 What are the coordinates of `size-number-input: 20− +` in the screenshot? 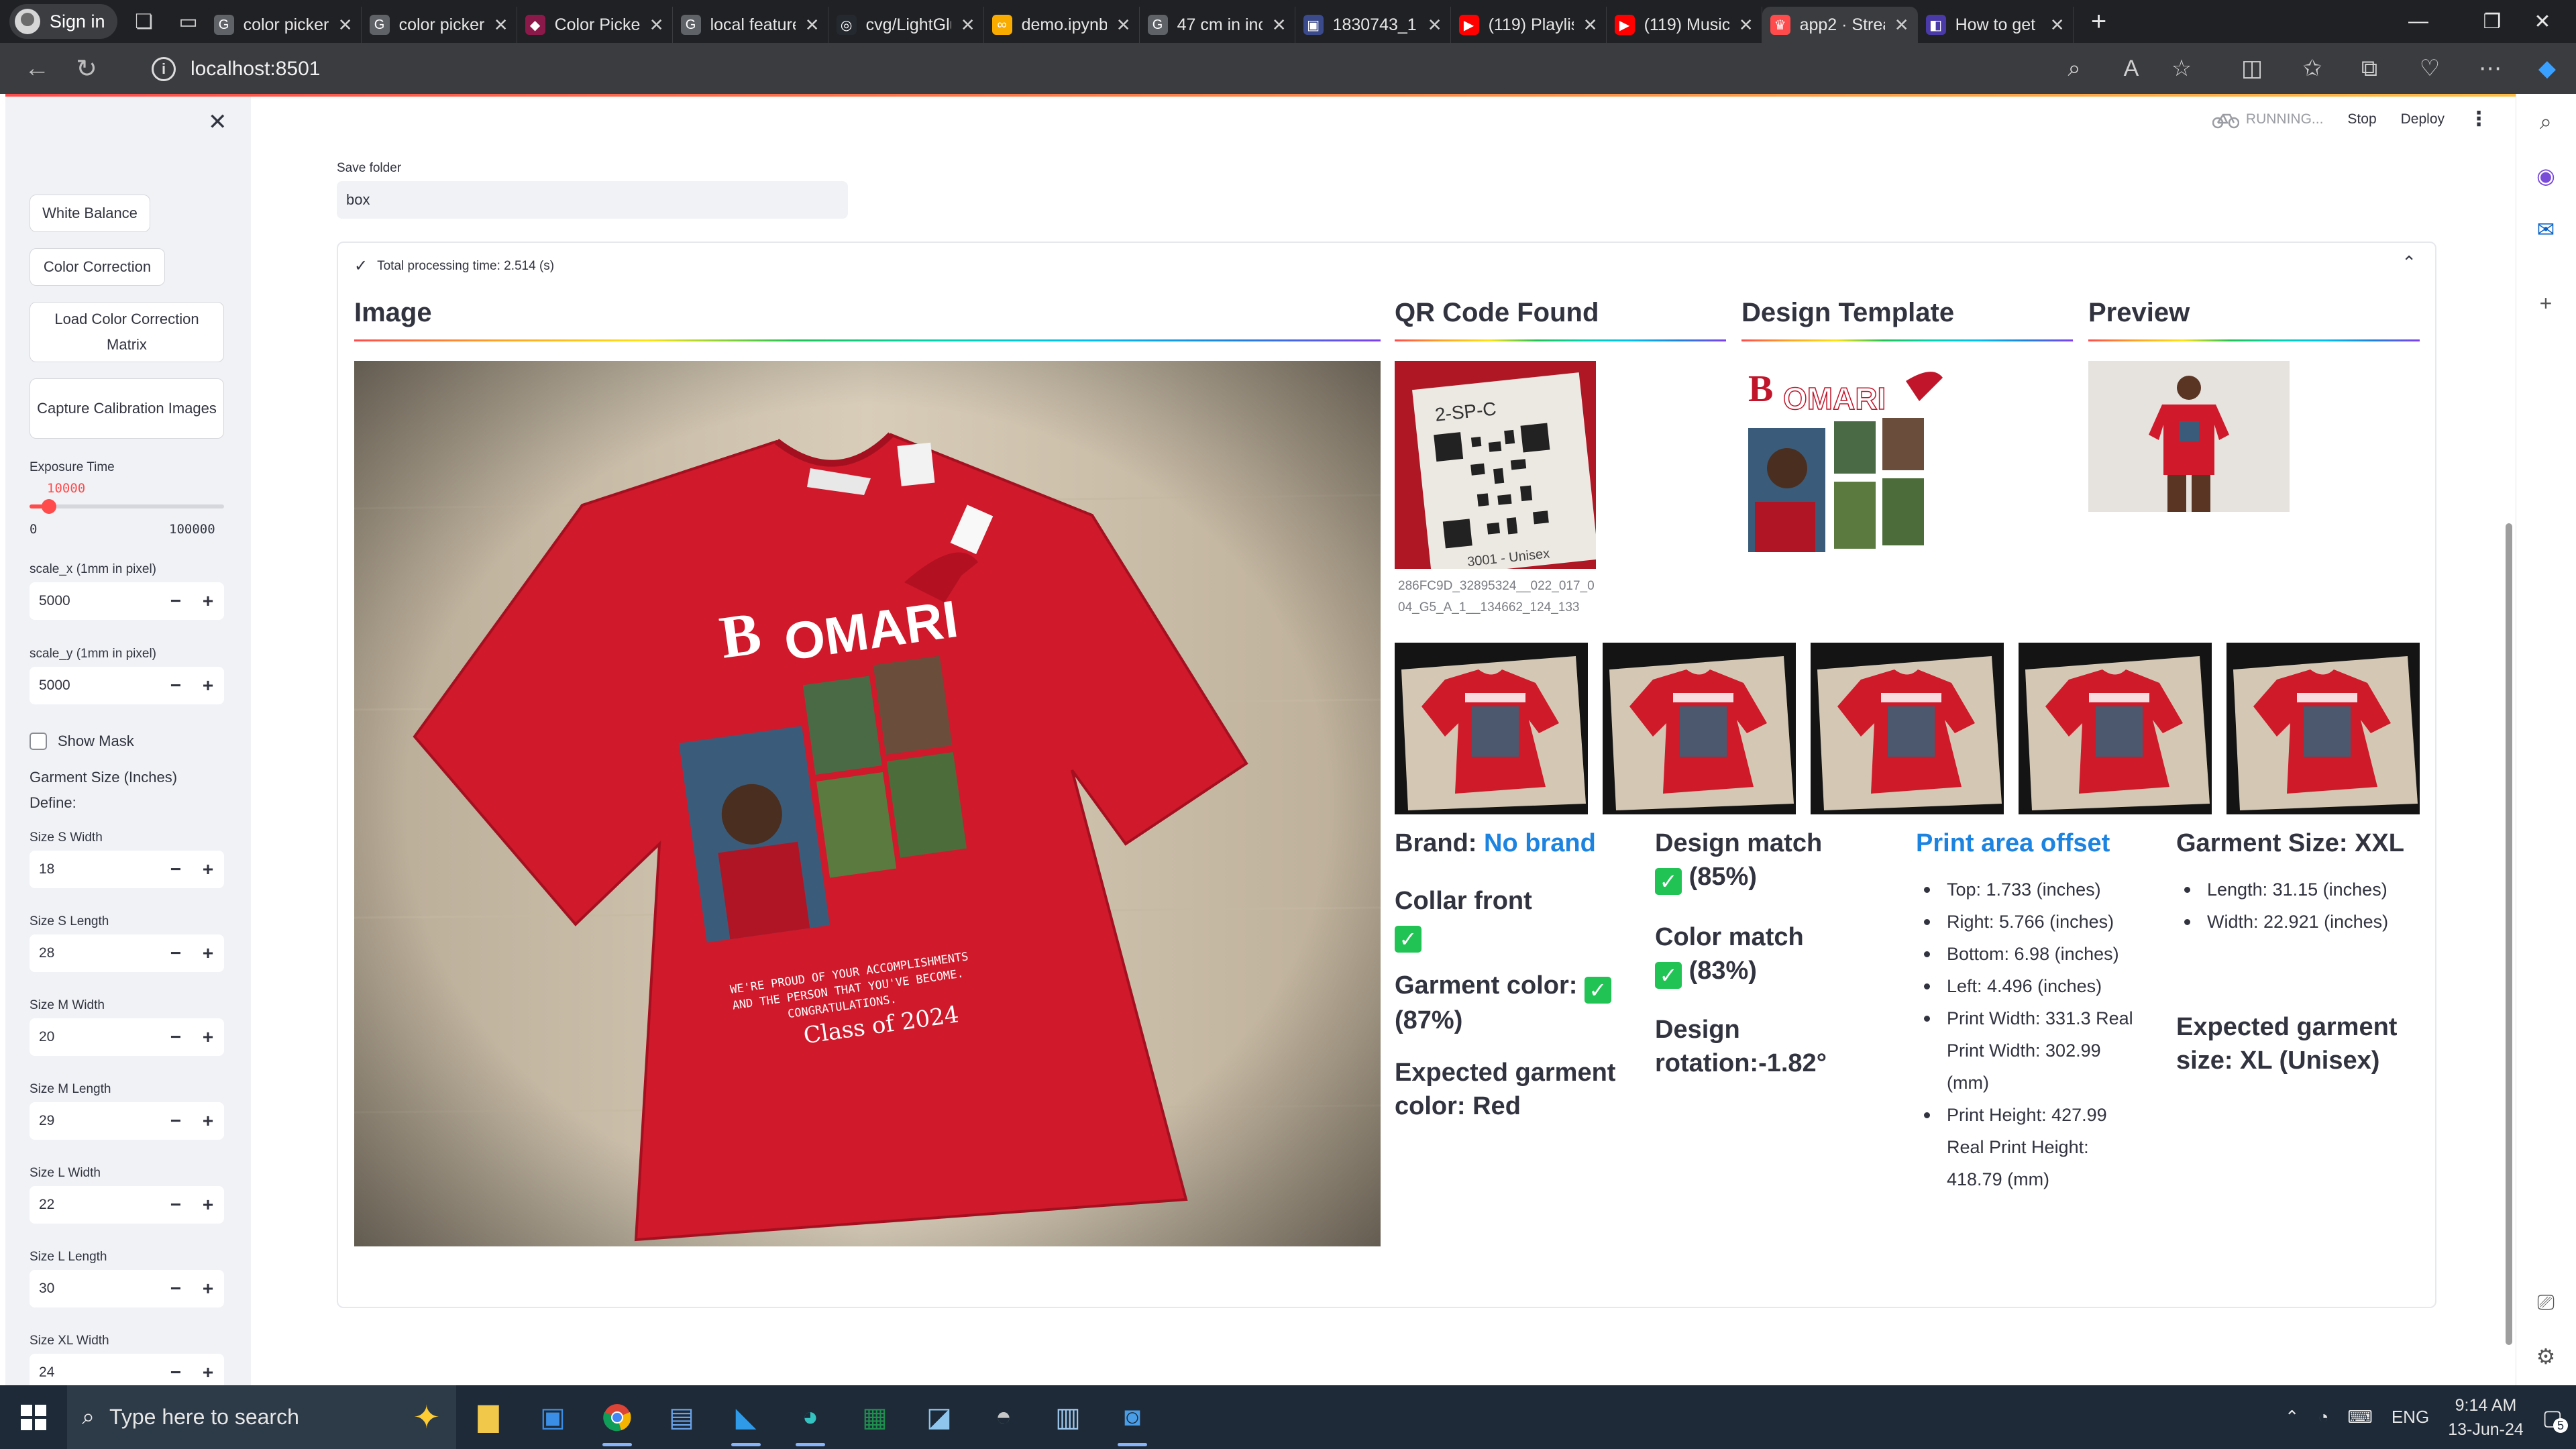 It's located at (127, 1037).